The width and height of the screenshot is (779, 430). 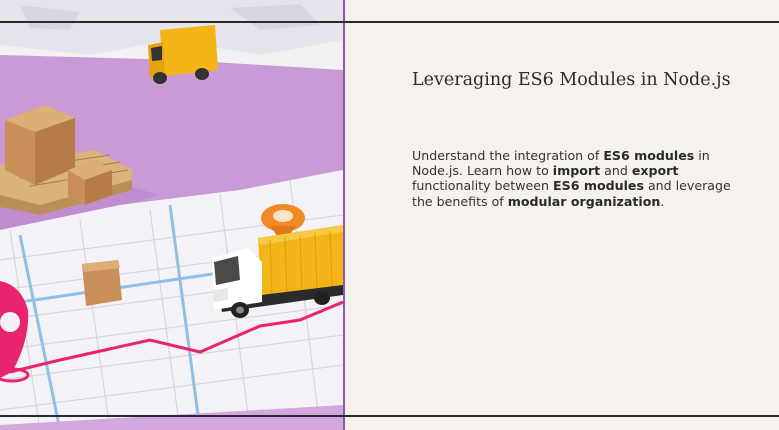 I want to click on body-text: ., so click(x=662, y=201).